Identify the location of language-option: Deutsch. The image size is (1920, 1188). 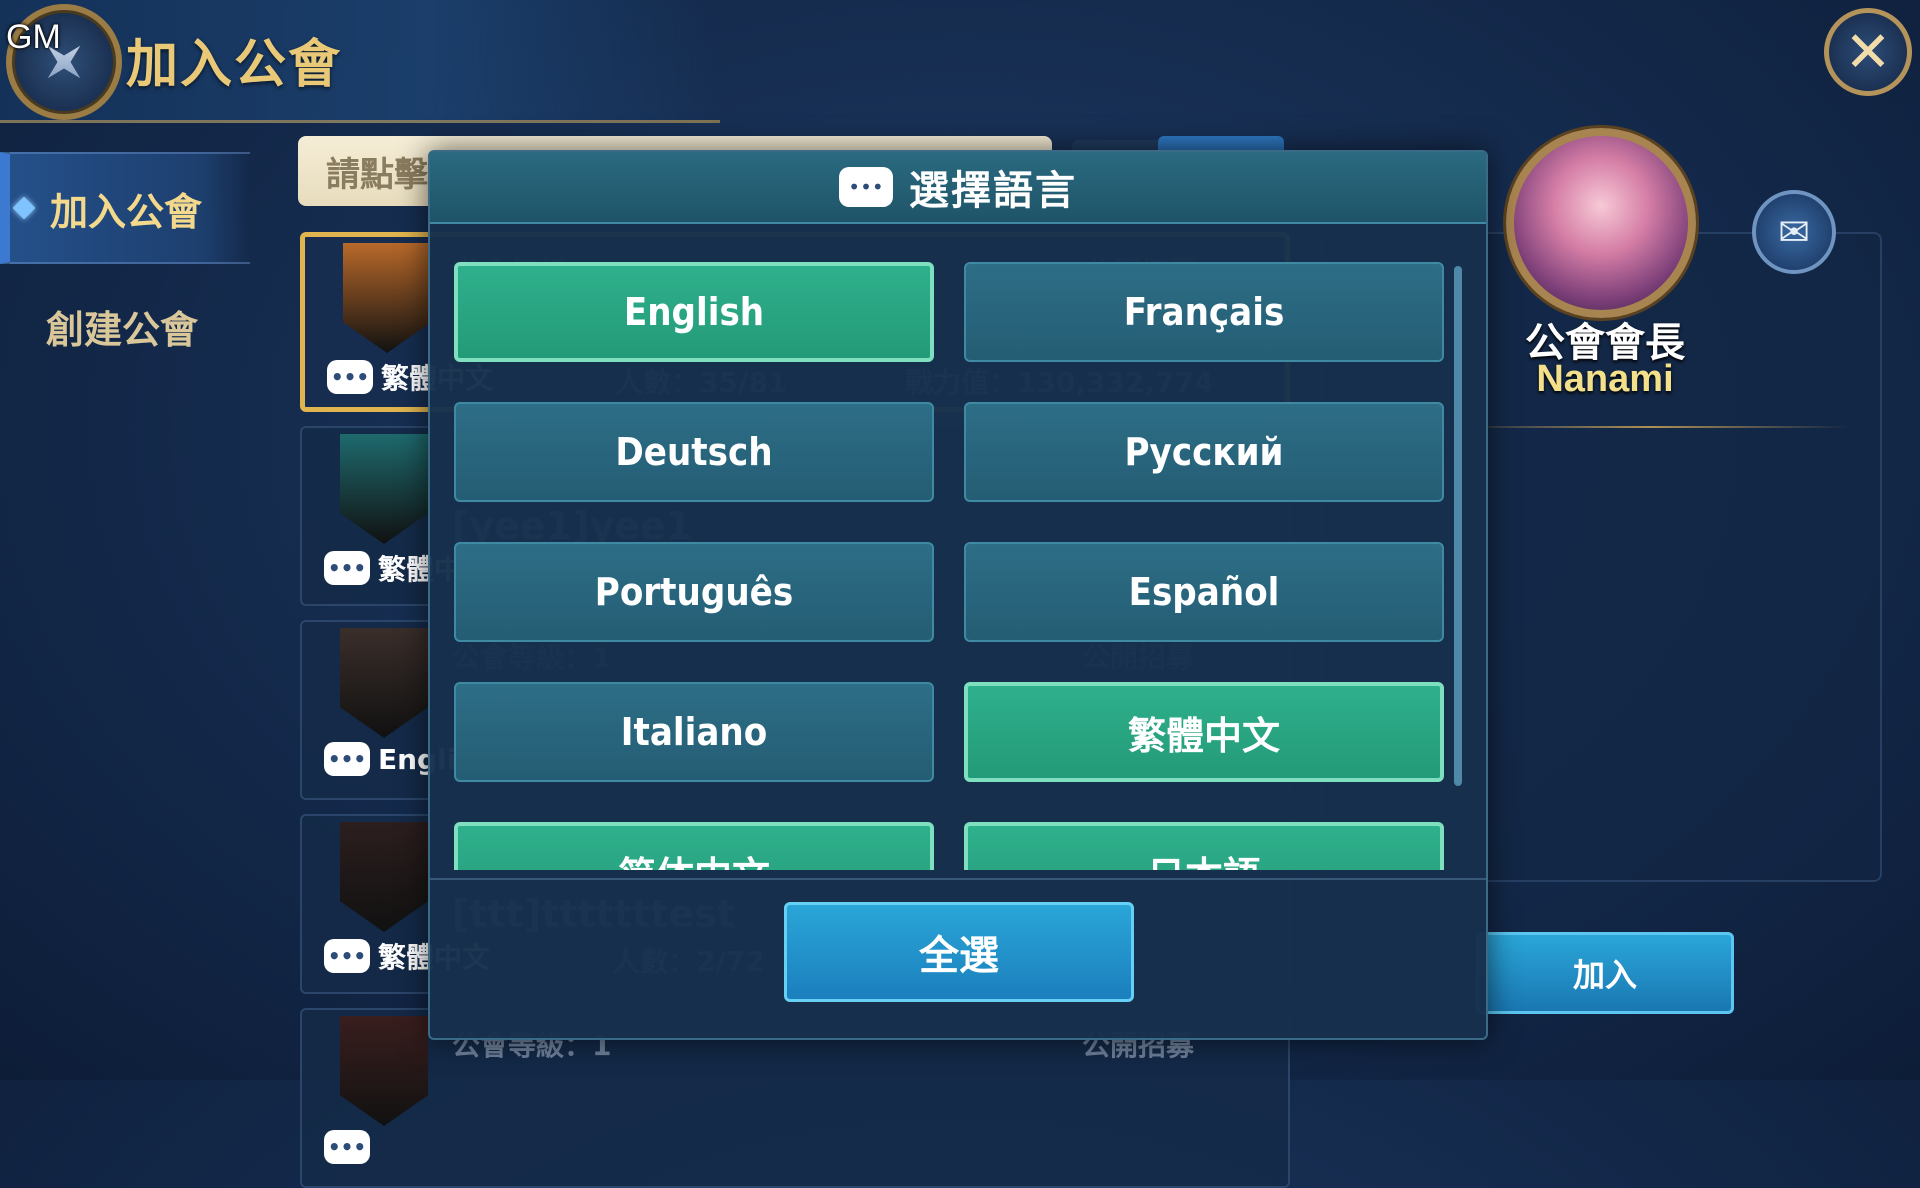
(694, 452).